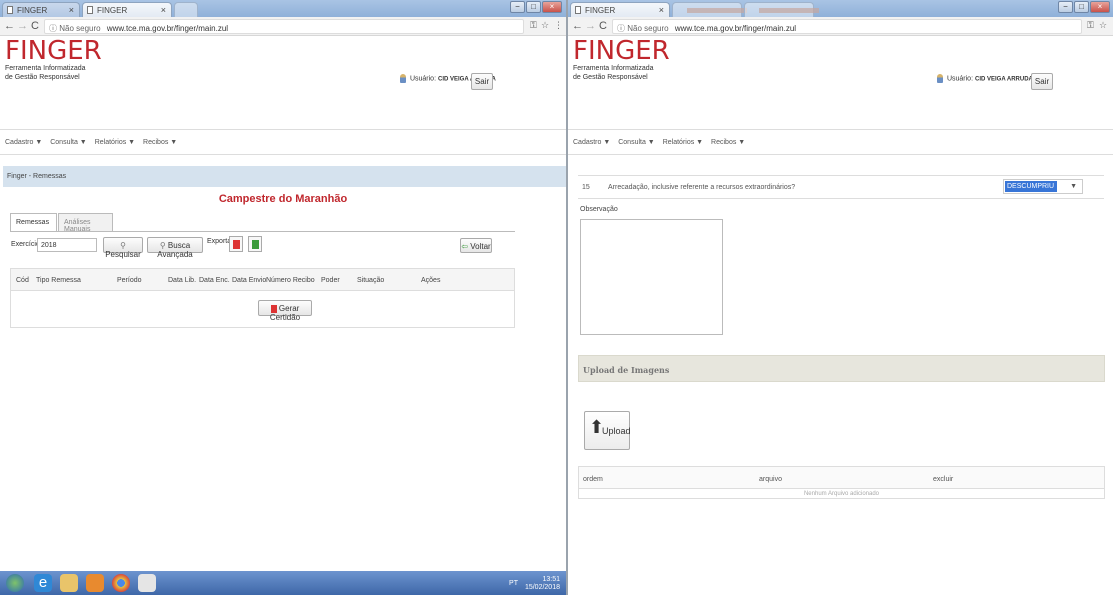 The height and width of the screenshot is (595, 1113). I want to click on column-header: Período, so click(129, 280).